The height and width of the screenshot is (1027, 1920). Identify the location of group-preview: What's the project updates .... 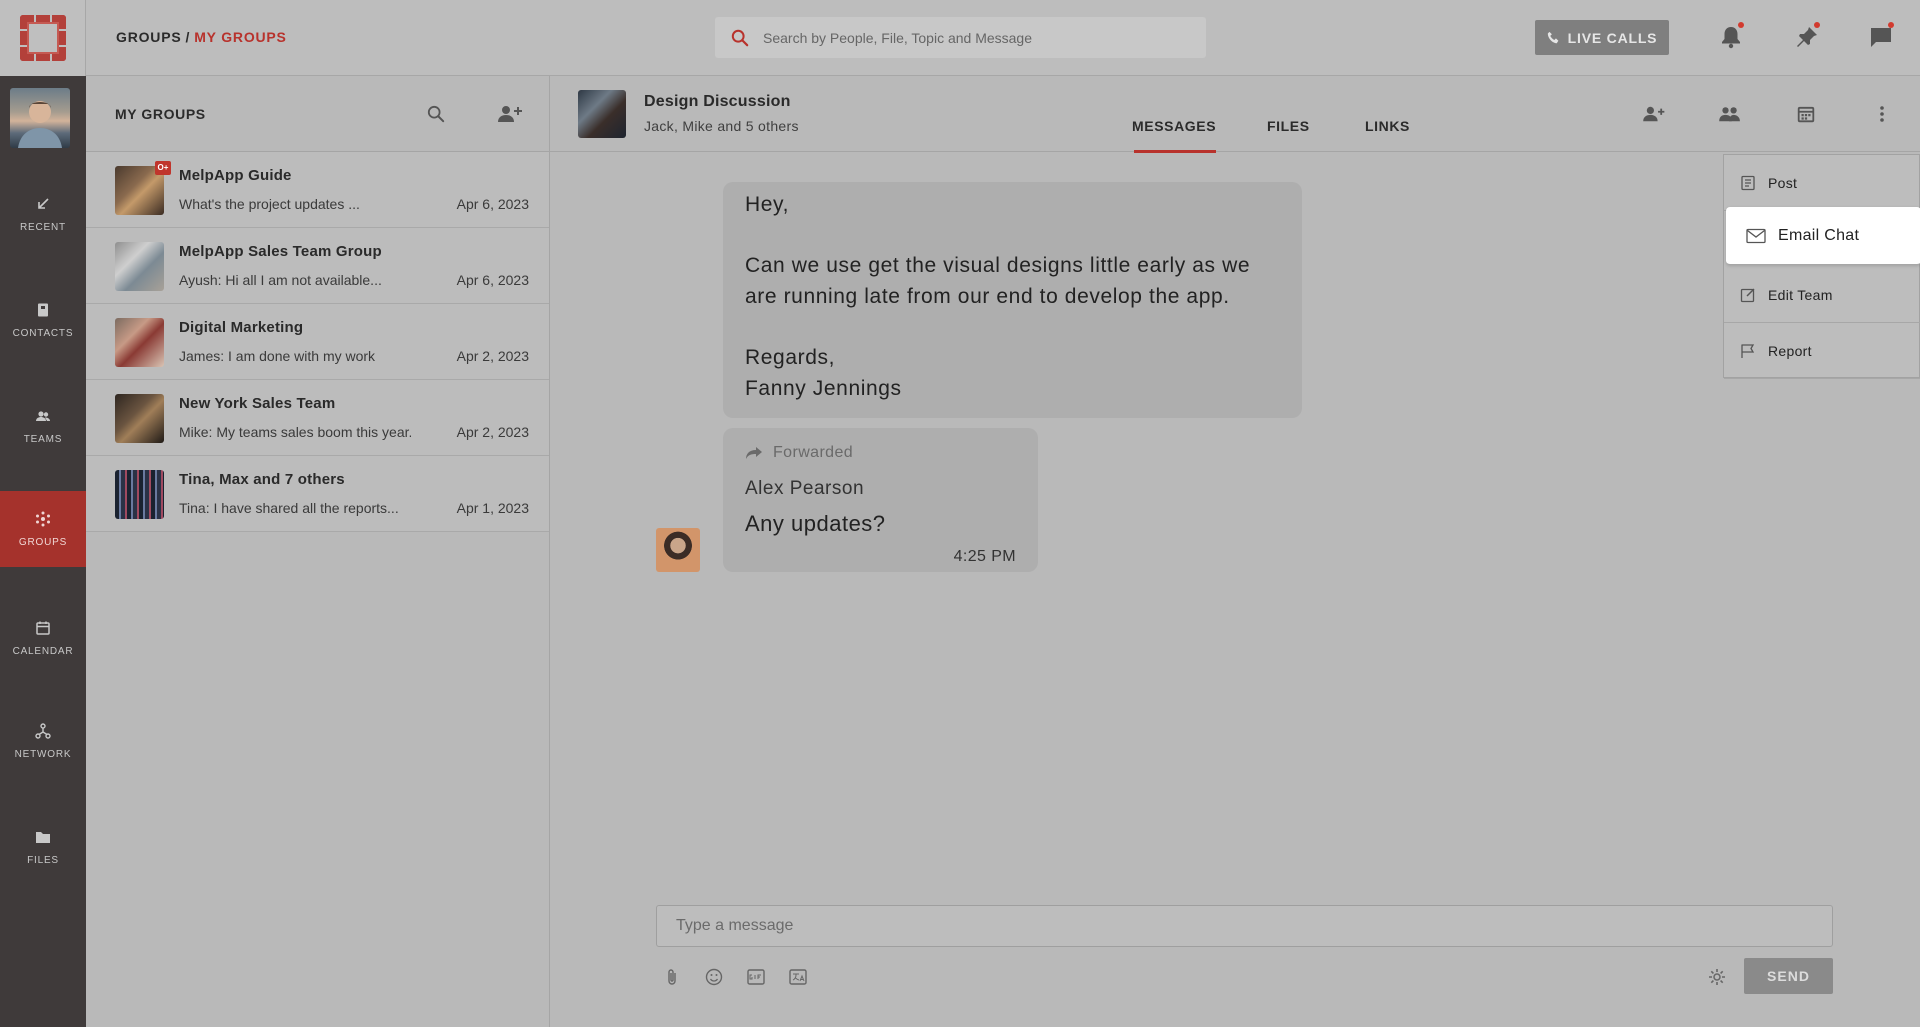
(269, 204).